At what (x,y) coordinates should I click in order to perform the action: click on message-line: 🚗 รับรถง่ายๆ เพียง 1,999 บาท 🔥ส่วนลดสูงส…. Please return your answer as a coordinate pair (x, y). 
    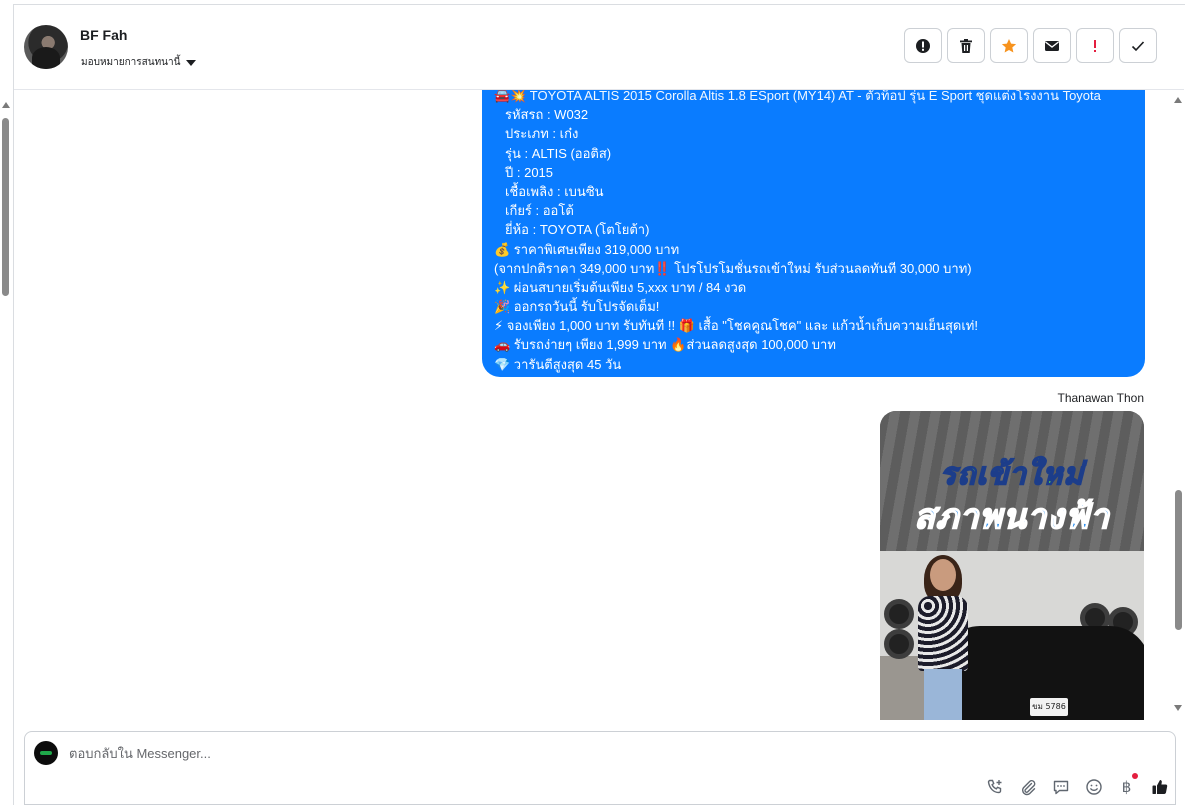
    Looking at the image, I should click on (665, 345).